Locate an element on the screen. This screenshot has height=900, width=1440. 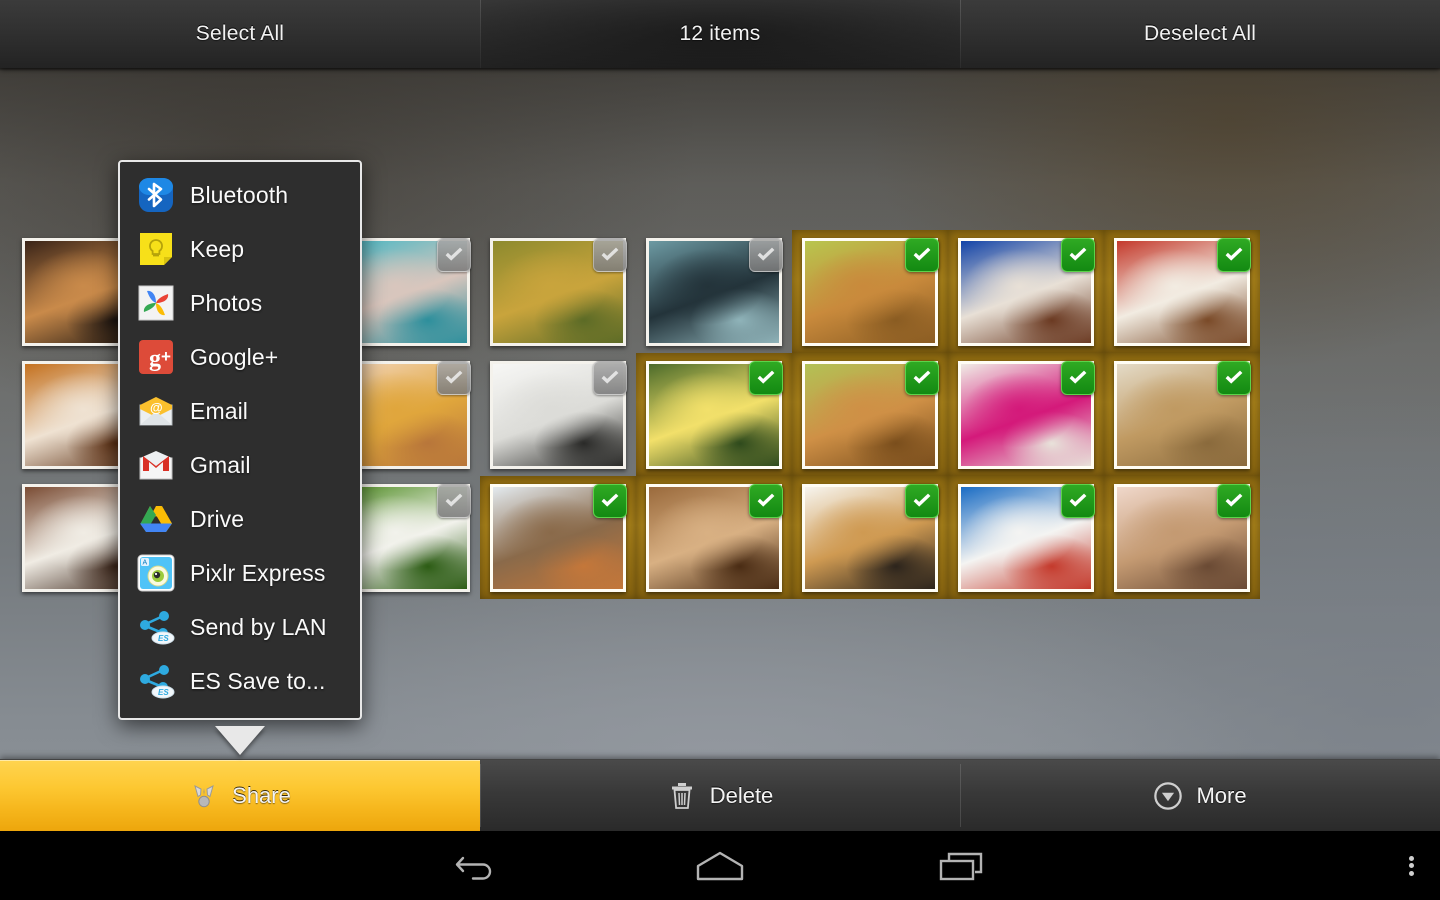
gallery-thumbnail-baby-owl is located at coordinates (558, 291).